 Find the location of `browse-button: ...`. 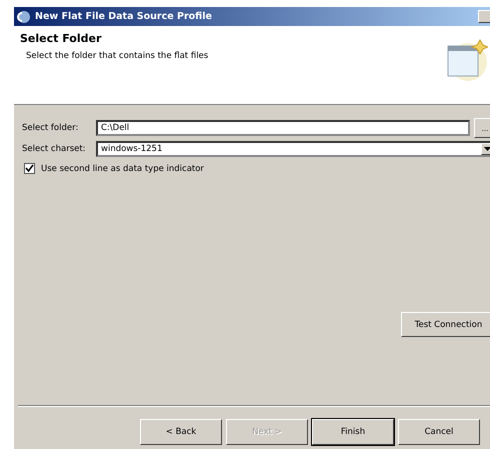

browse-button: ... is located at coordinates (482, 128).